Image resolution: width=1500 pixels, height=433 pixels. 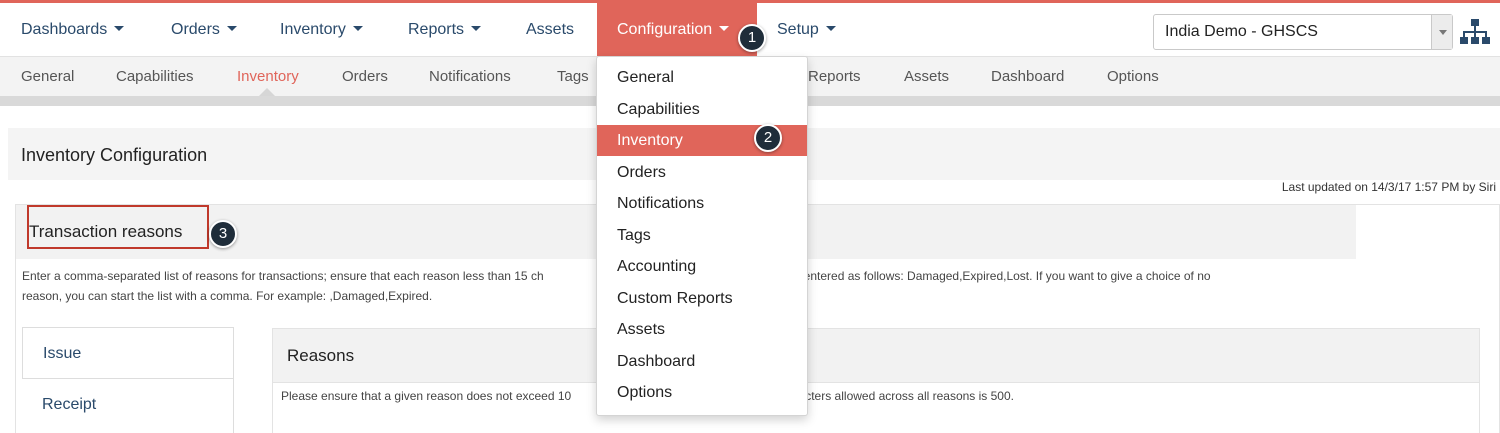 What do you see at coordinates (573, 77) in the screenshot?
I see `subnav-tags: Tags` at bounding box center [573, 77].